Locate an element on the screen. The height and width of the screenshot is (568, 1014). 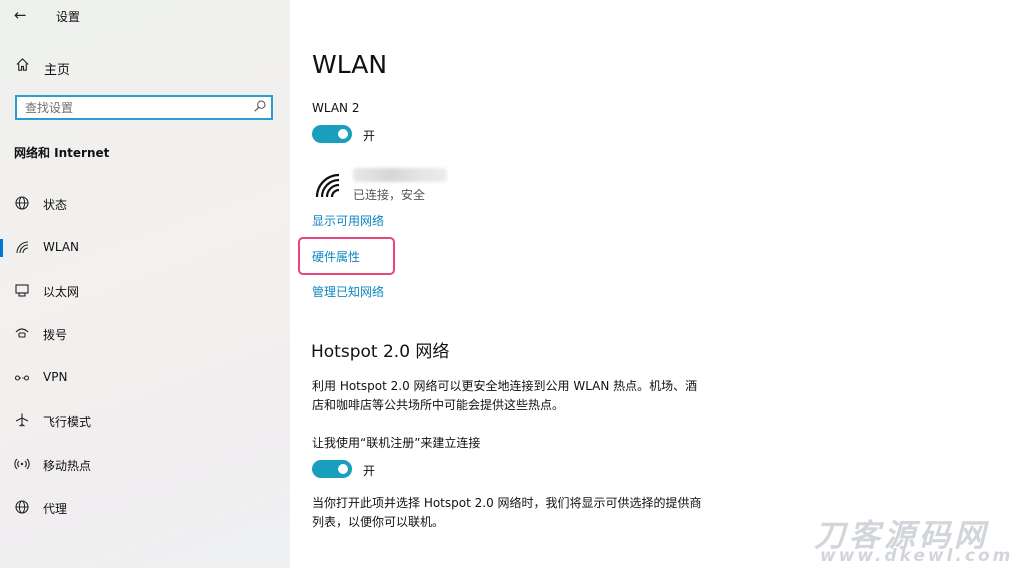
sidebar-item-ethernet: 以太网 is located at coordinates (145, 291).